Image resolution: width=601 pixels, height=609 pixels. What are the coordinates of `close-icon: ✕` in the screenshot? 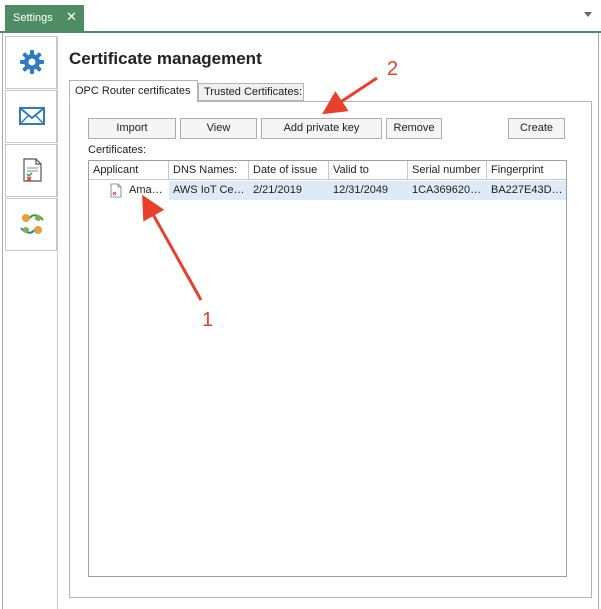 It's located at (71, 17).